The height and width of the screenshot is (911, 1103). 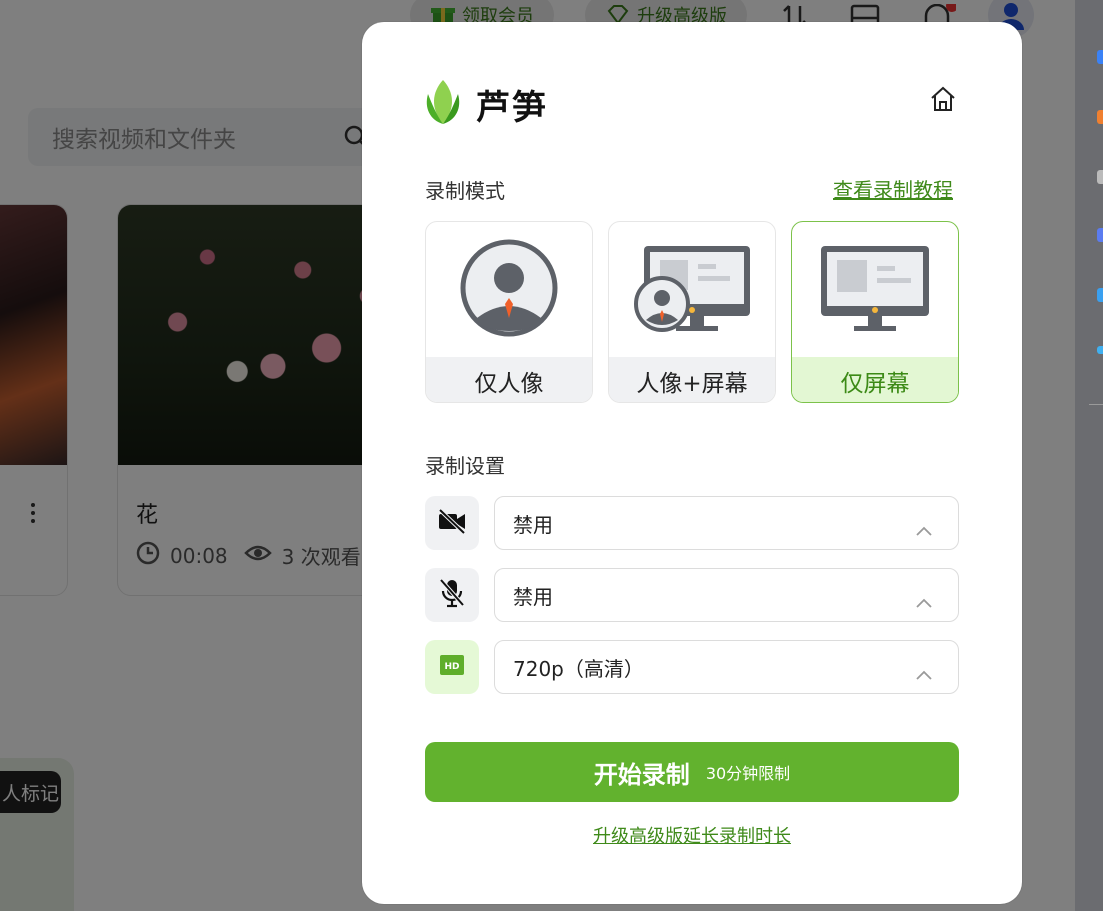 What do you see at coordinates (726, 595) in the screenshot?
I see `microphone-select: 禁用` at bounding box center [726, 595].